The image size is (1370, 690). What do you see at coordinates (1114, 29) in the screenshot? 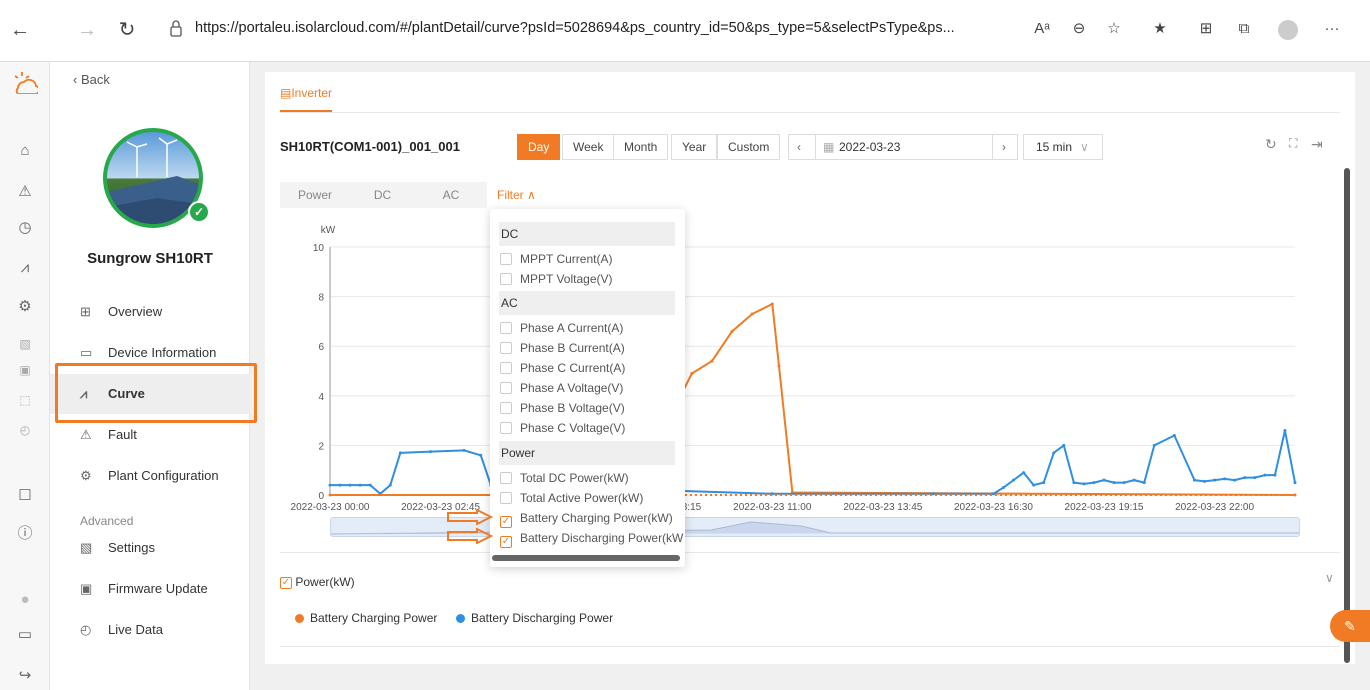
I see `add-favorite-icon: ☆` at bounding box center [1114, 29].